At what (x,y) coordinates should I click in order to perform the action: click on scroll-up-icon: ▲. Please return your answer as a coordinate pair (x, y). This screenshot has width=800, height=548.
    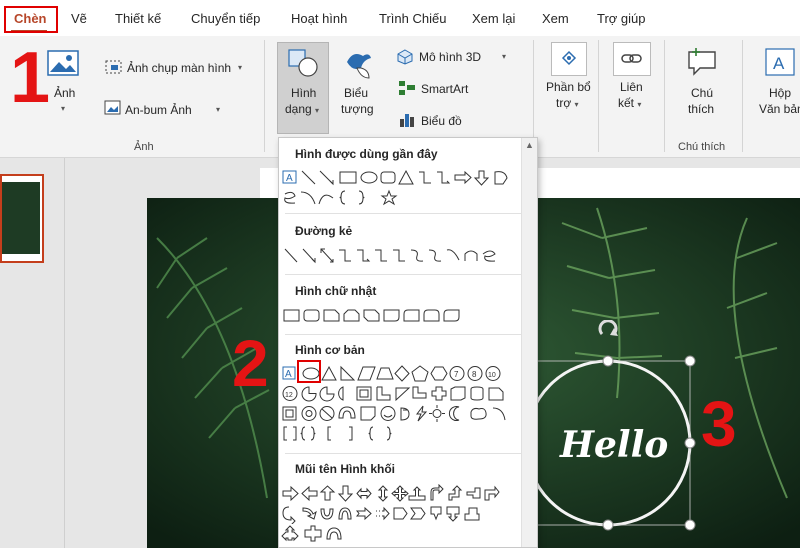
    Looking at the image, I should click on (529, 145).